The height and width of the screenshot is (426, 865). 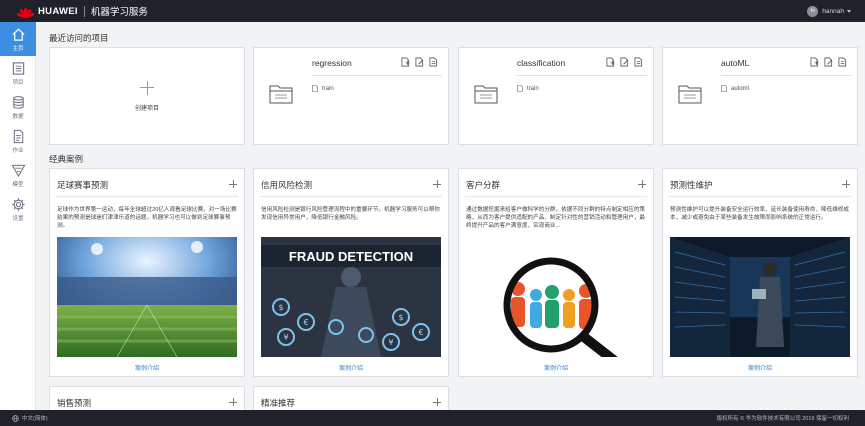 I want to click on chevron-down-icon, so click(x=849, y=11).